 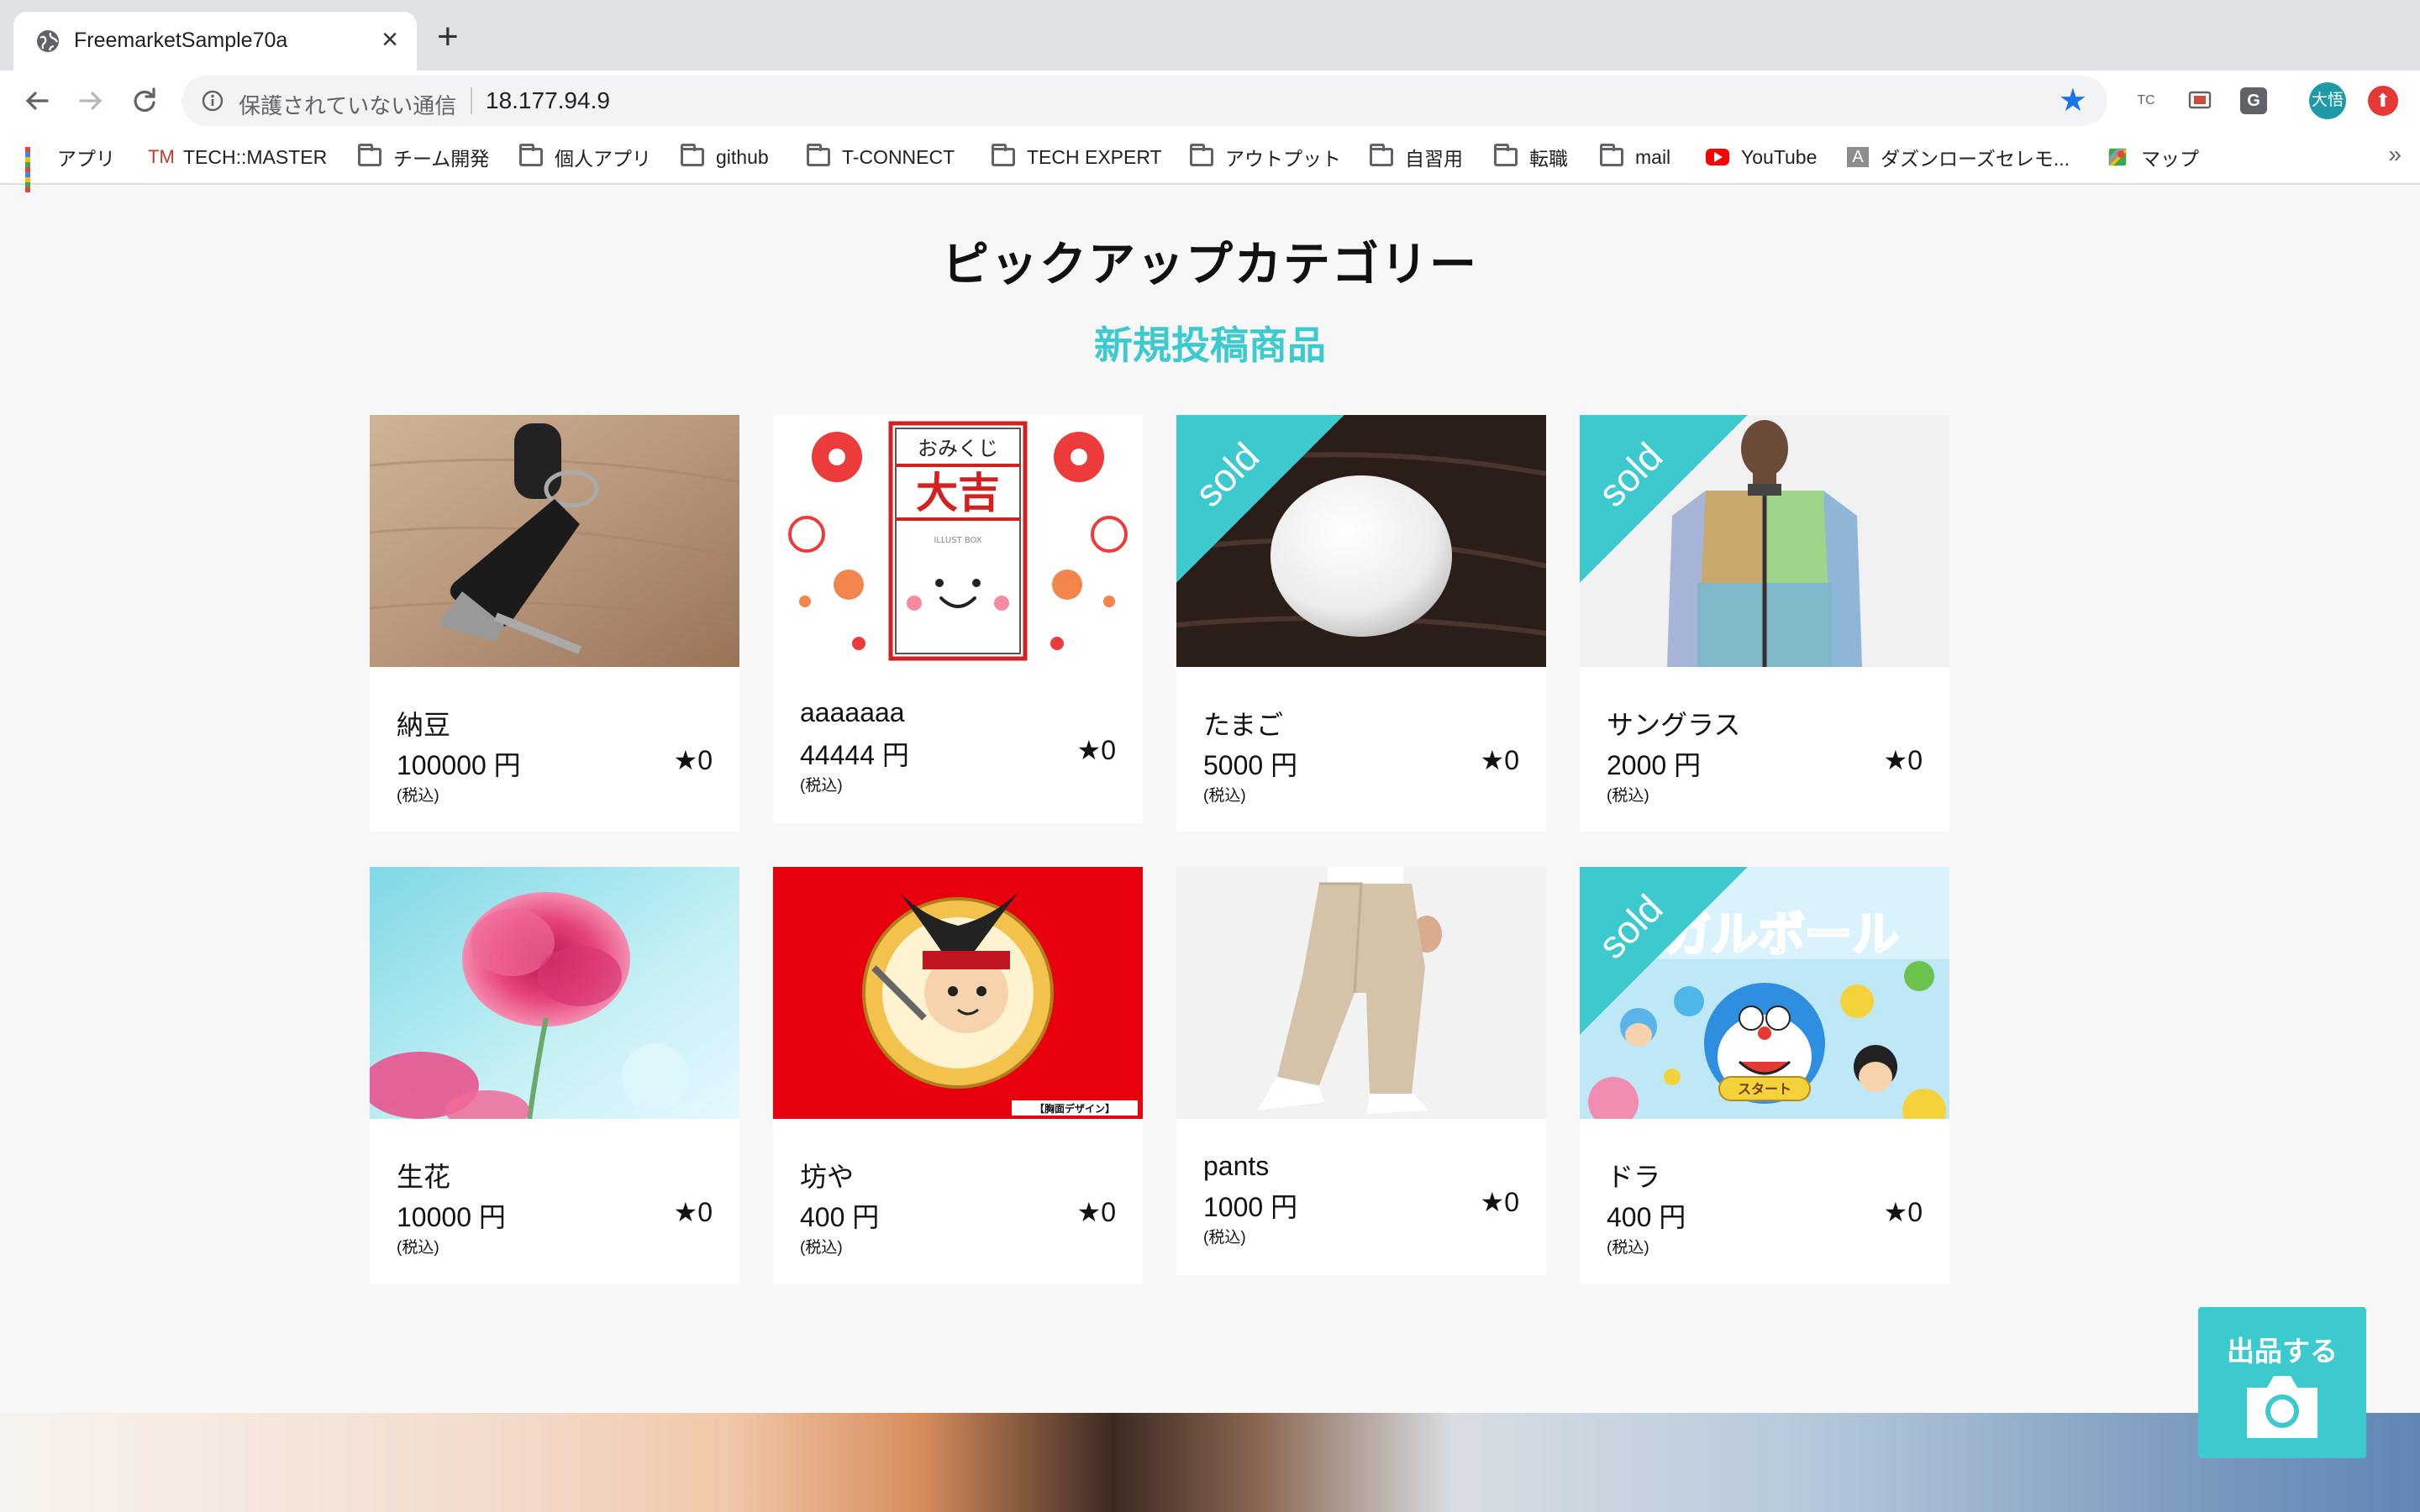 What do you see at coordinates (1361, 993) in the screenshot?
I see `pants-photo` at bounding box center [1361, 993].